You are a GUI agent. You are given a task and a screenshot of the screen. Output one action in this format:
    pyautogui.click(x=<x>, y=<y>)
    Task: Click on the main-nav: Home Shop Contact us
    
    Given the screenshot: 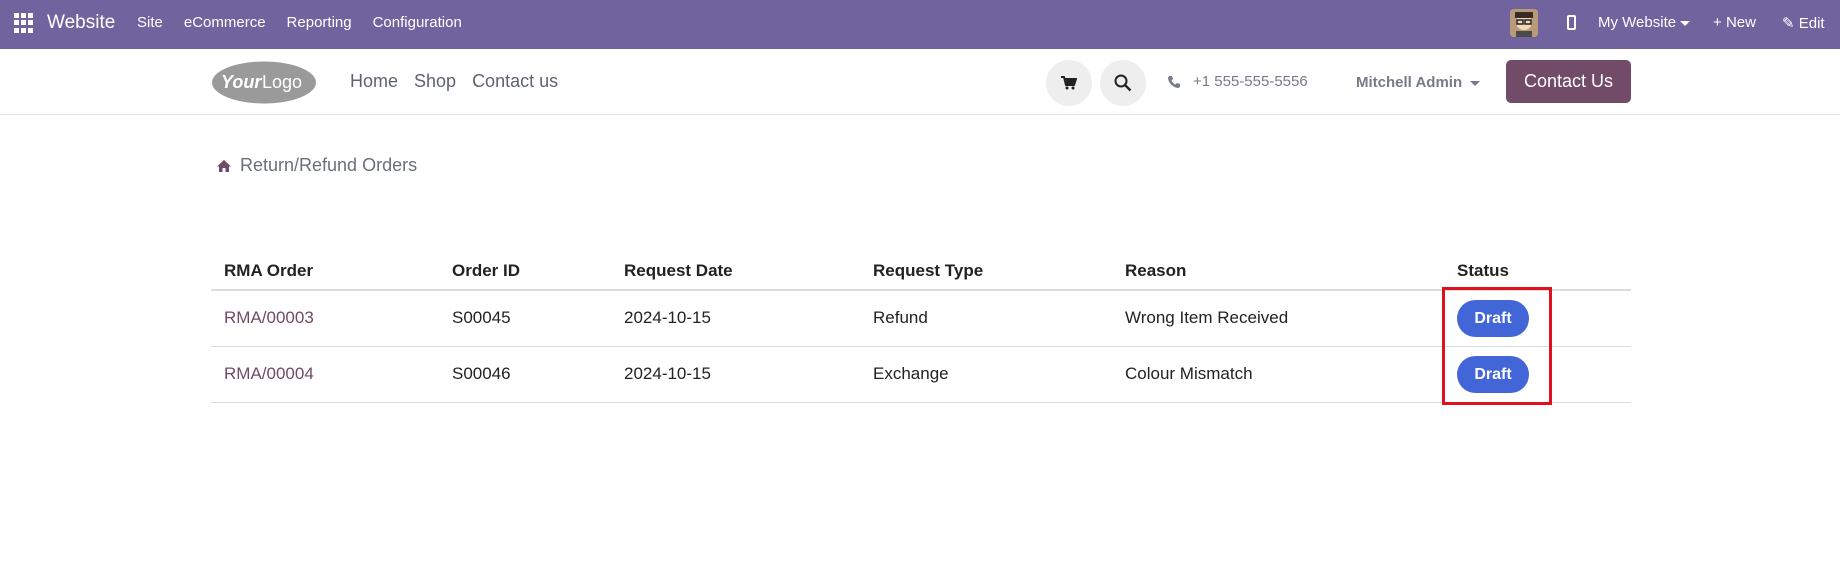 What is the action you would take?
    pyautogui.click(x=462, y=81)
    